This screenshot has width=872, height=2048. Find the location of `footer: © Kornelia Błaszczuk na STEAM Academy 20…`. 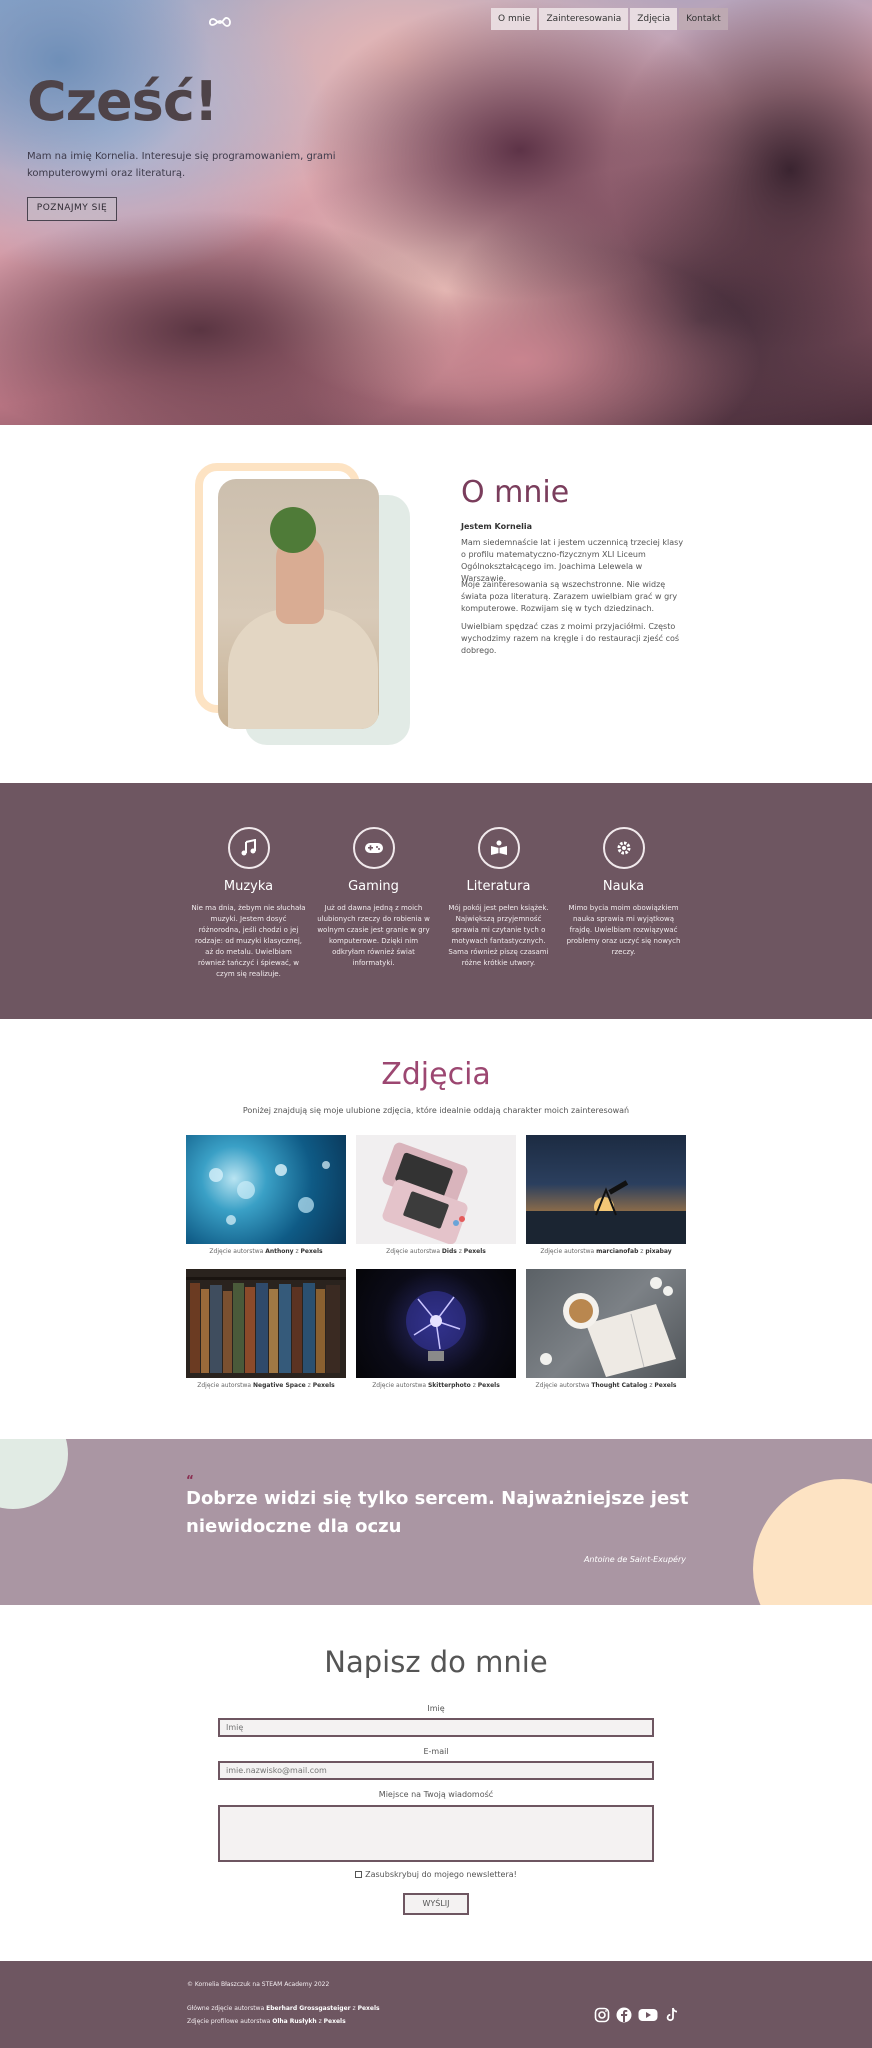

footer: © Kornelia Błaszczuk na STEAM Academy 20… is located at coordinates (436, 2004).